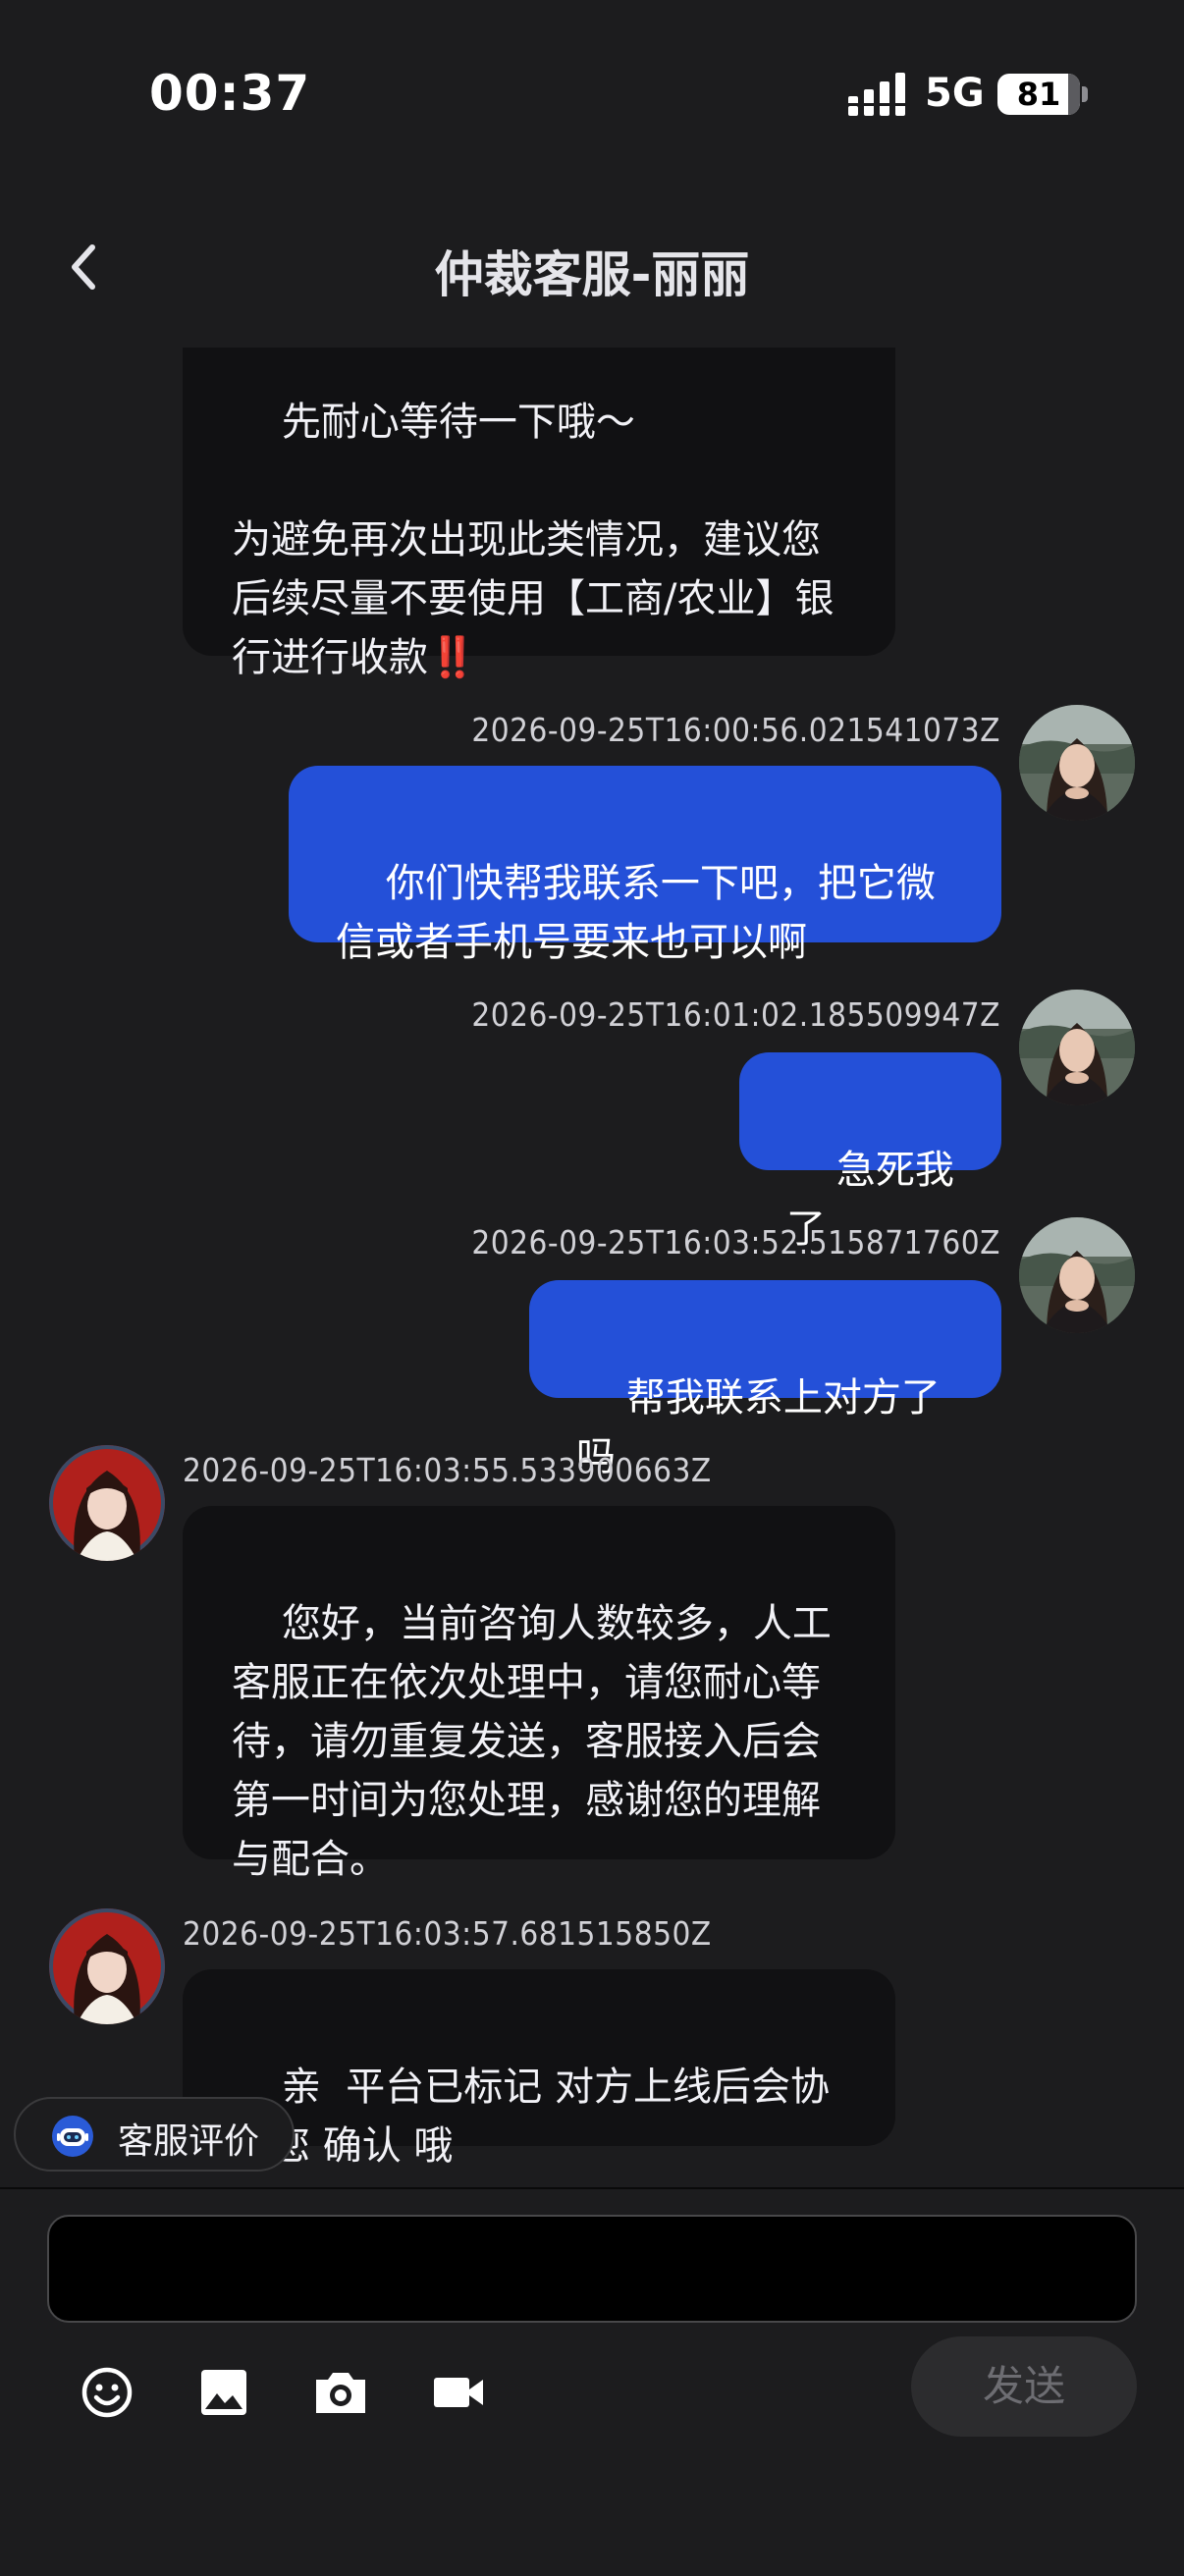 This screenshot has height=2576, width=1184. Describe the element at coordinates (592, 93) in the screenshot. I see `status-bar: 00:37 5G 81` at that location.